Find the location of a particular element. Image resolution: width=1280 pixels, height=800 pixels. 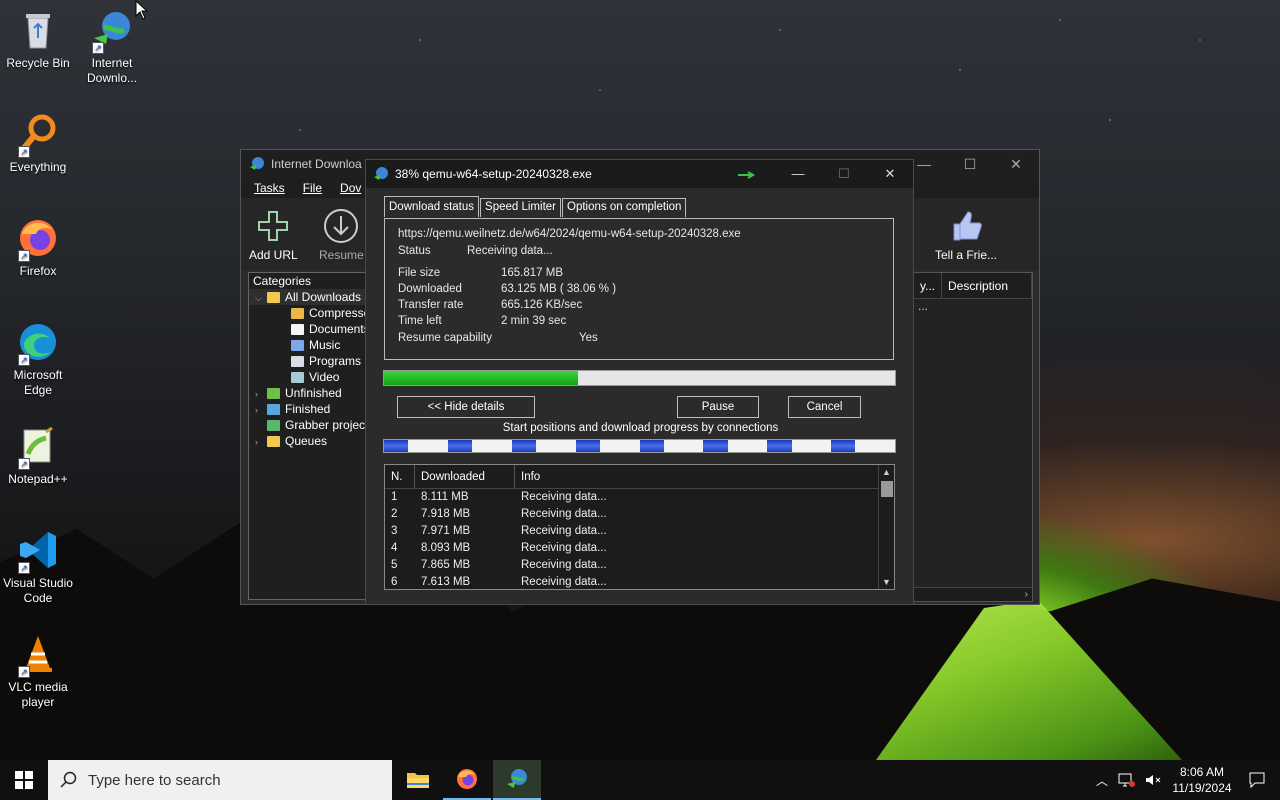

tree-item-label: Compresse is located at coordinates (340, 313).